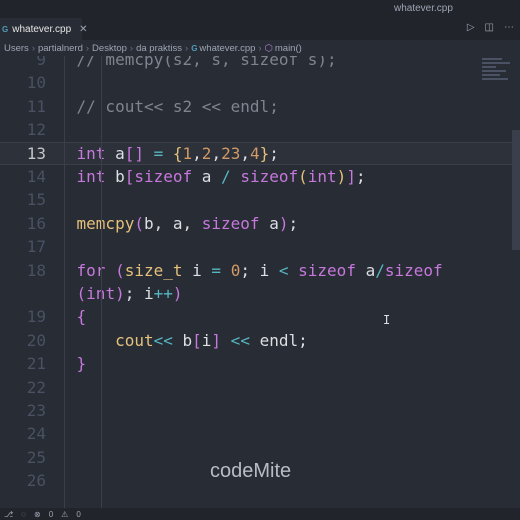  I want to click on breadcrumb-item: Desktop, so click(109, 48).